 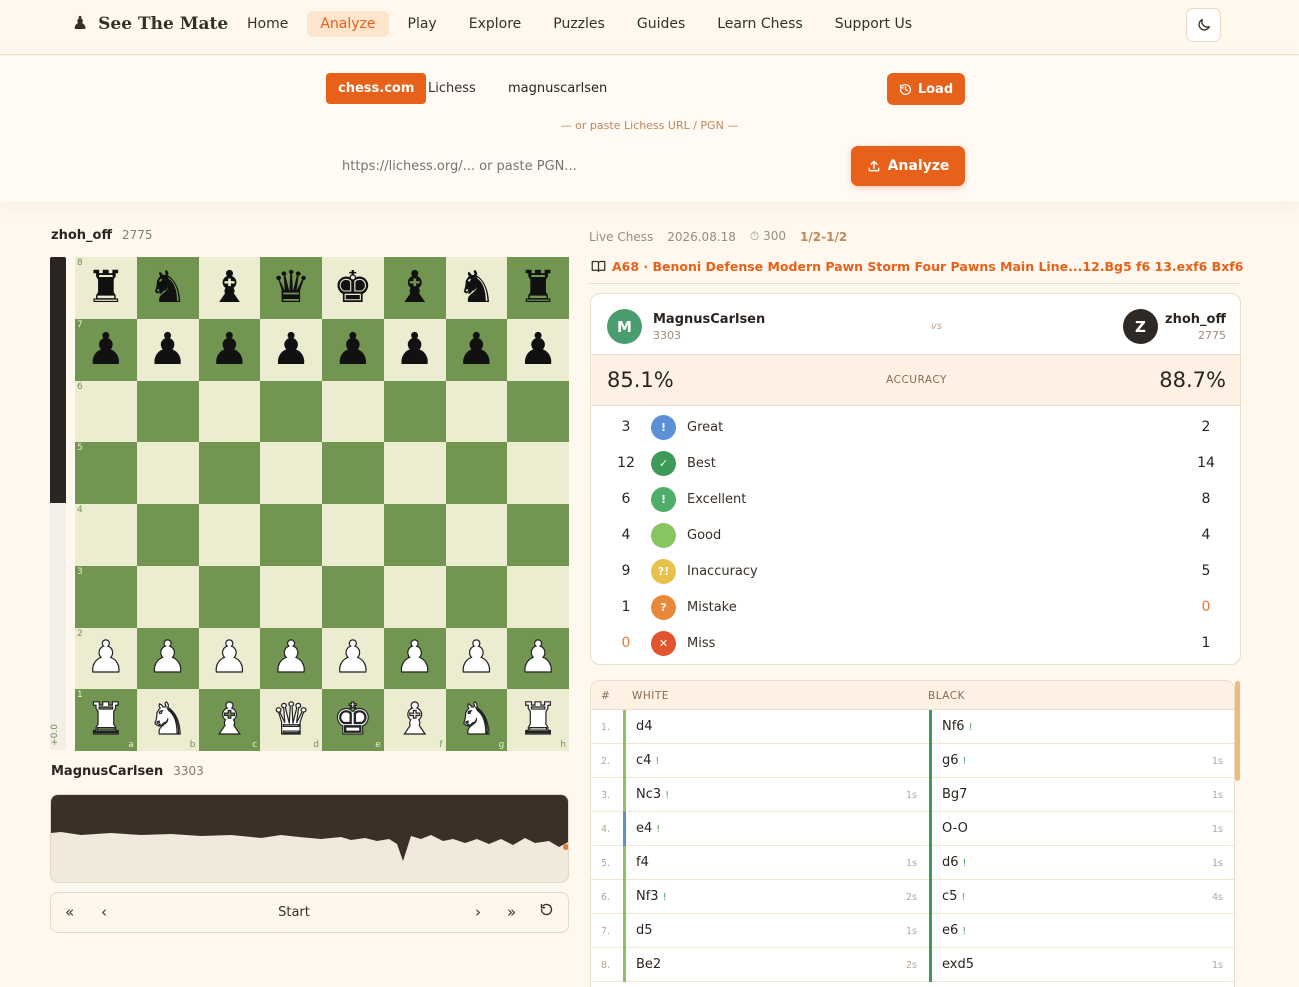 What do you see at coordinates (348, 24) in the screenshot?
I see `nav-link-analyze: Analyze` at bounding box center [348, 24].